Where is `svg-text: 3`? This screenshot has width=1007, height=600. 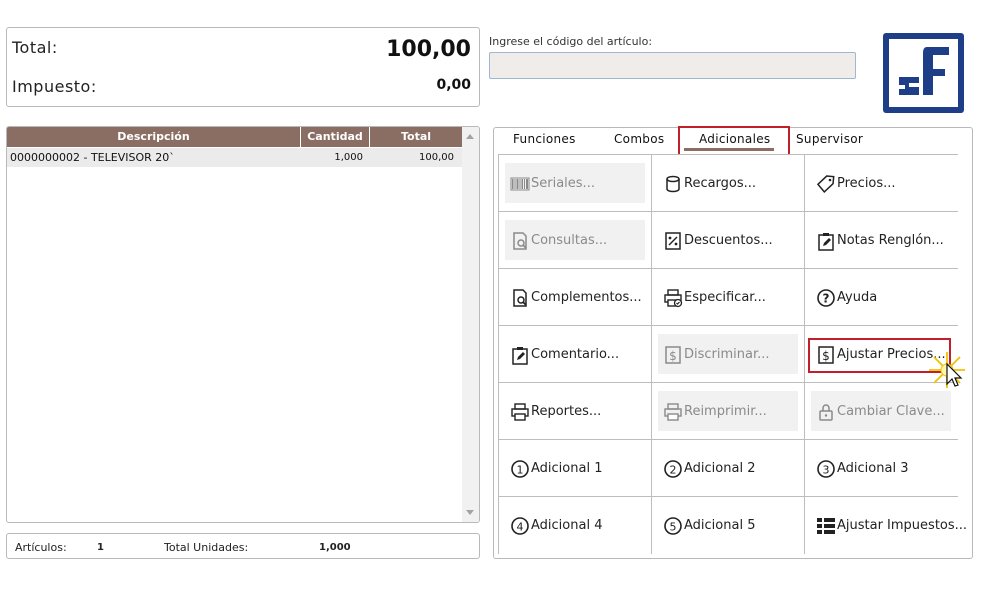
svg-text: 3 is located at coordinates (826, 469).